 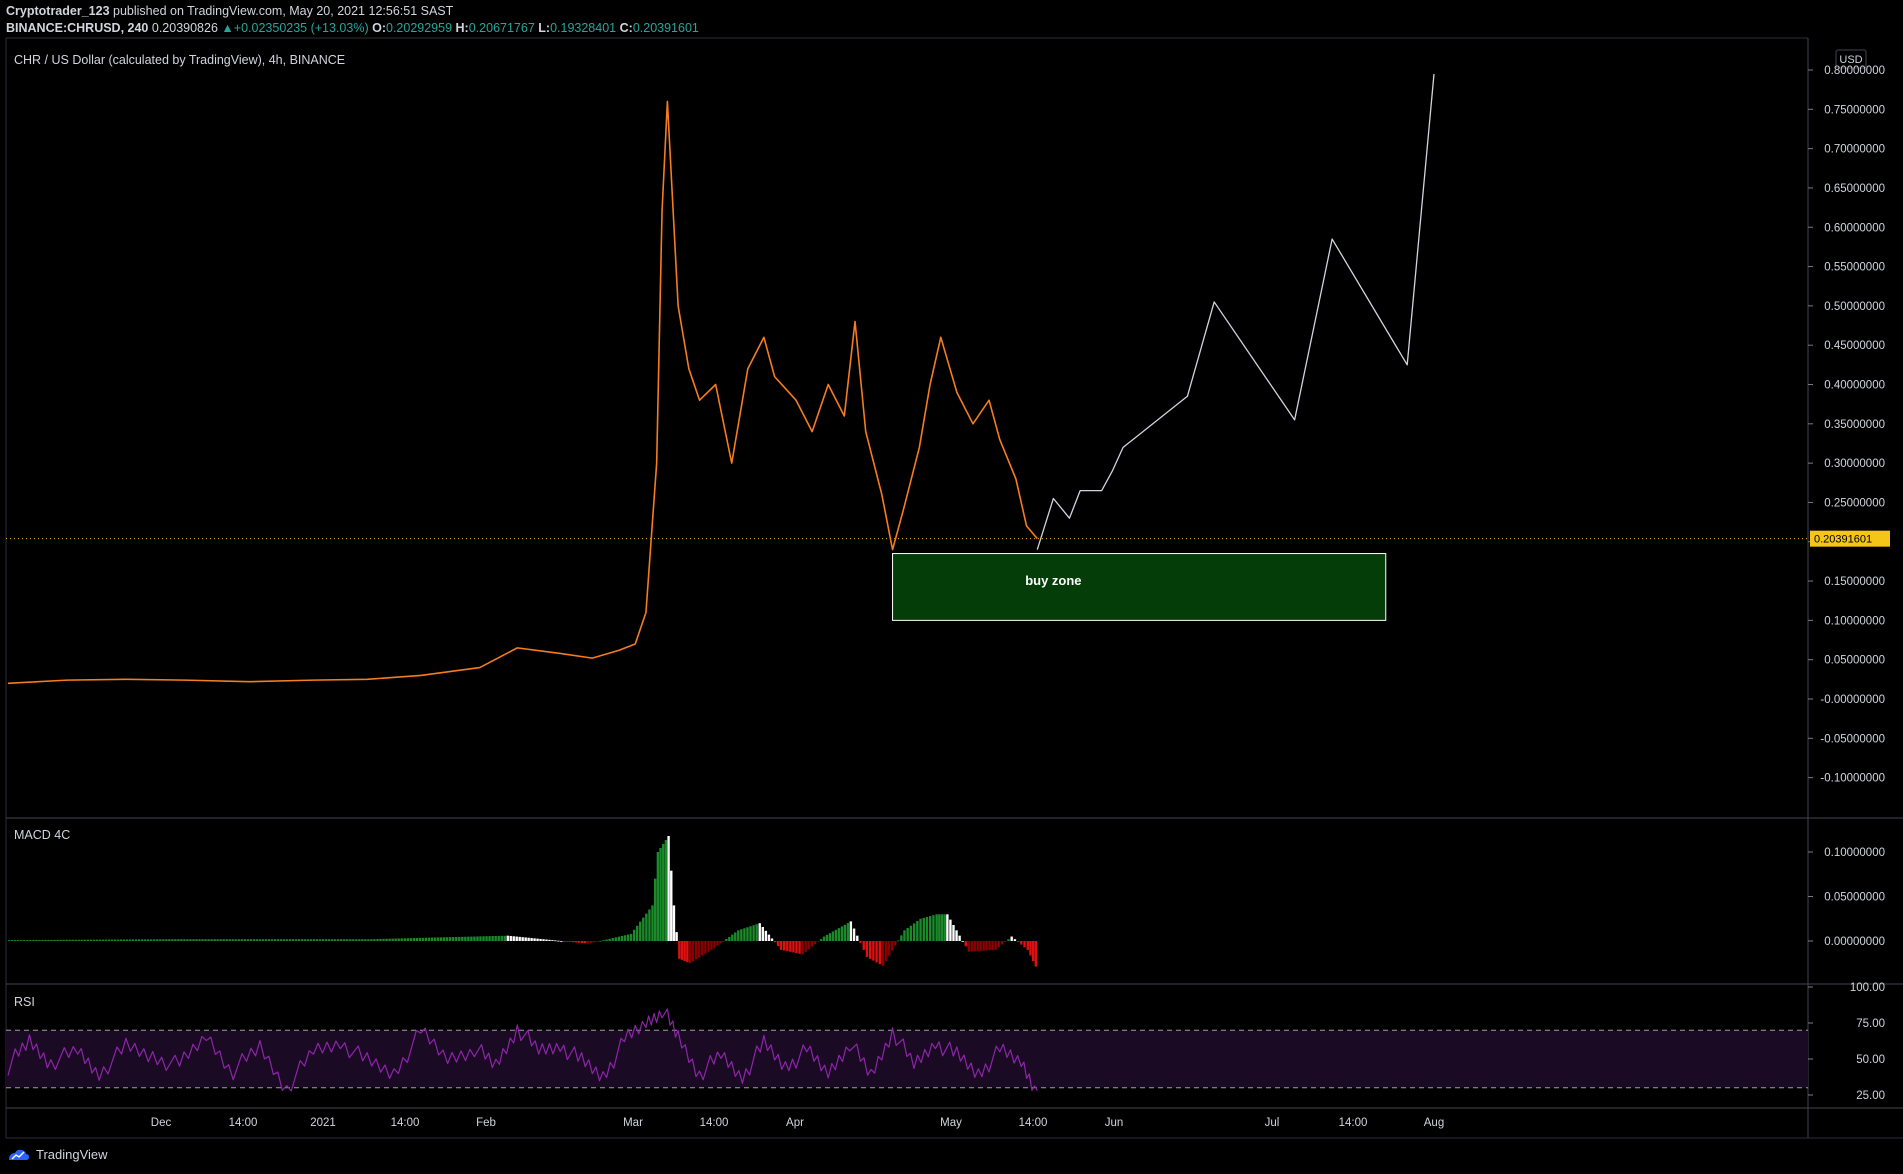 I want to click on y-tick-label: 0.40000000, so click(x=1854, y=386).